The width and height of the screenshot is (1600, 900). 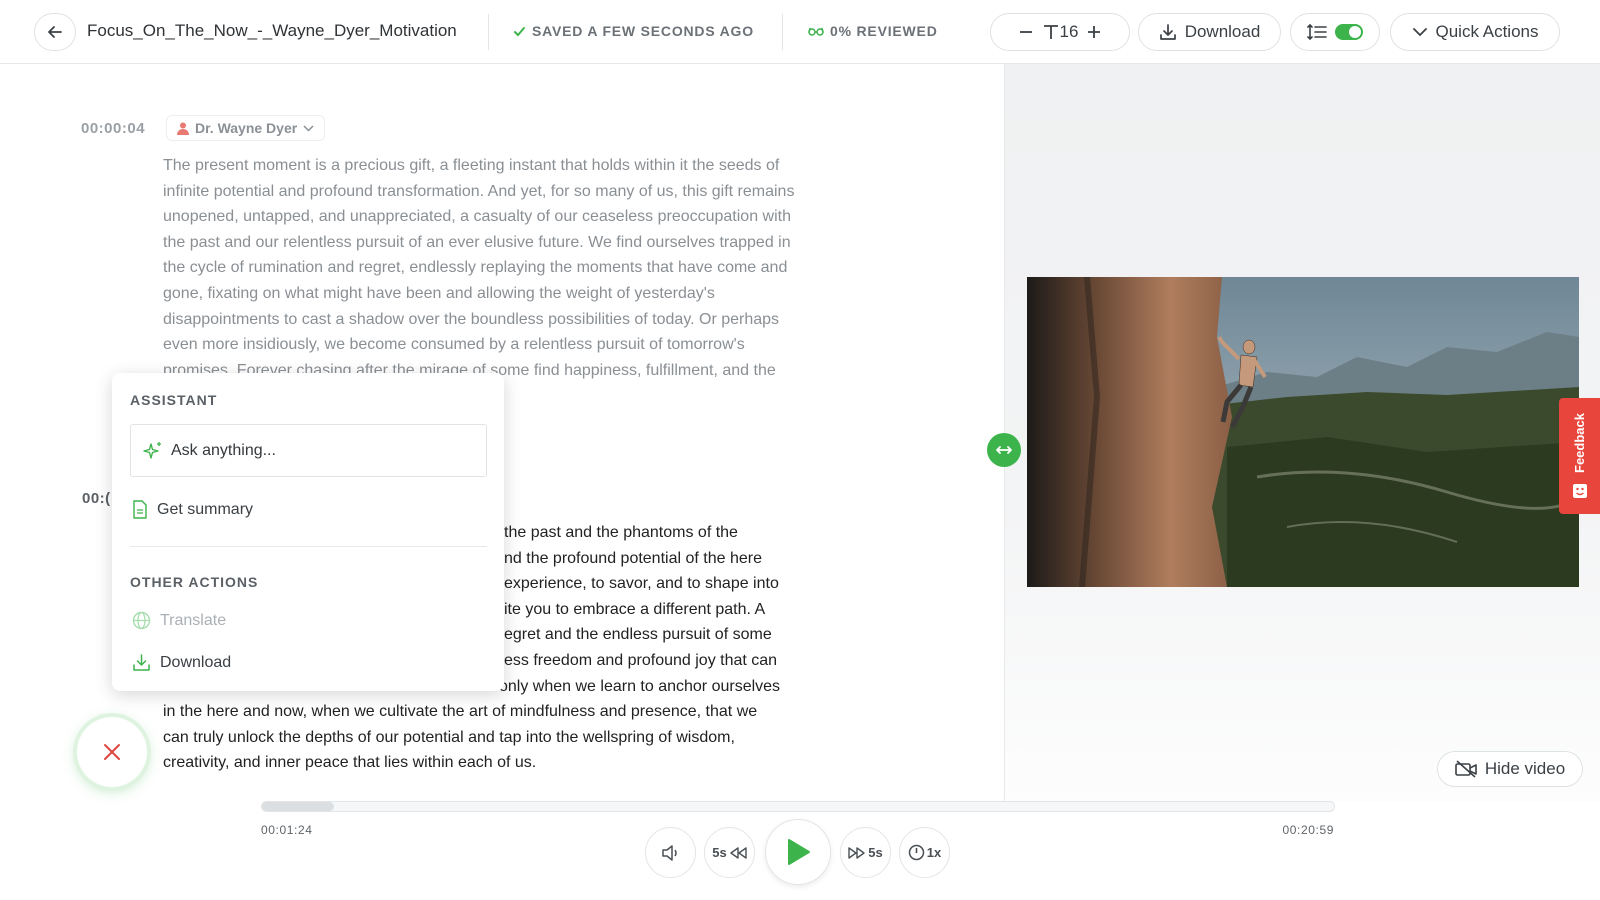 I want to click on video-off-icon, so click(x=1466, y=769).